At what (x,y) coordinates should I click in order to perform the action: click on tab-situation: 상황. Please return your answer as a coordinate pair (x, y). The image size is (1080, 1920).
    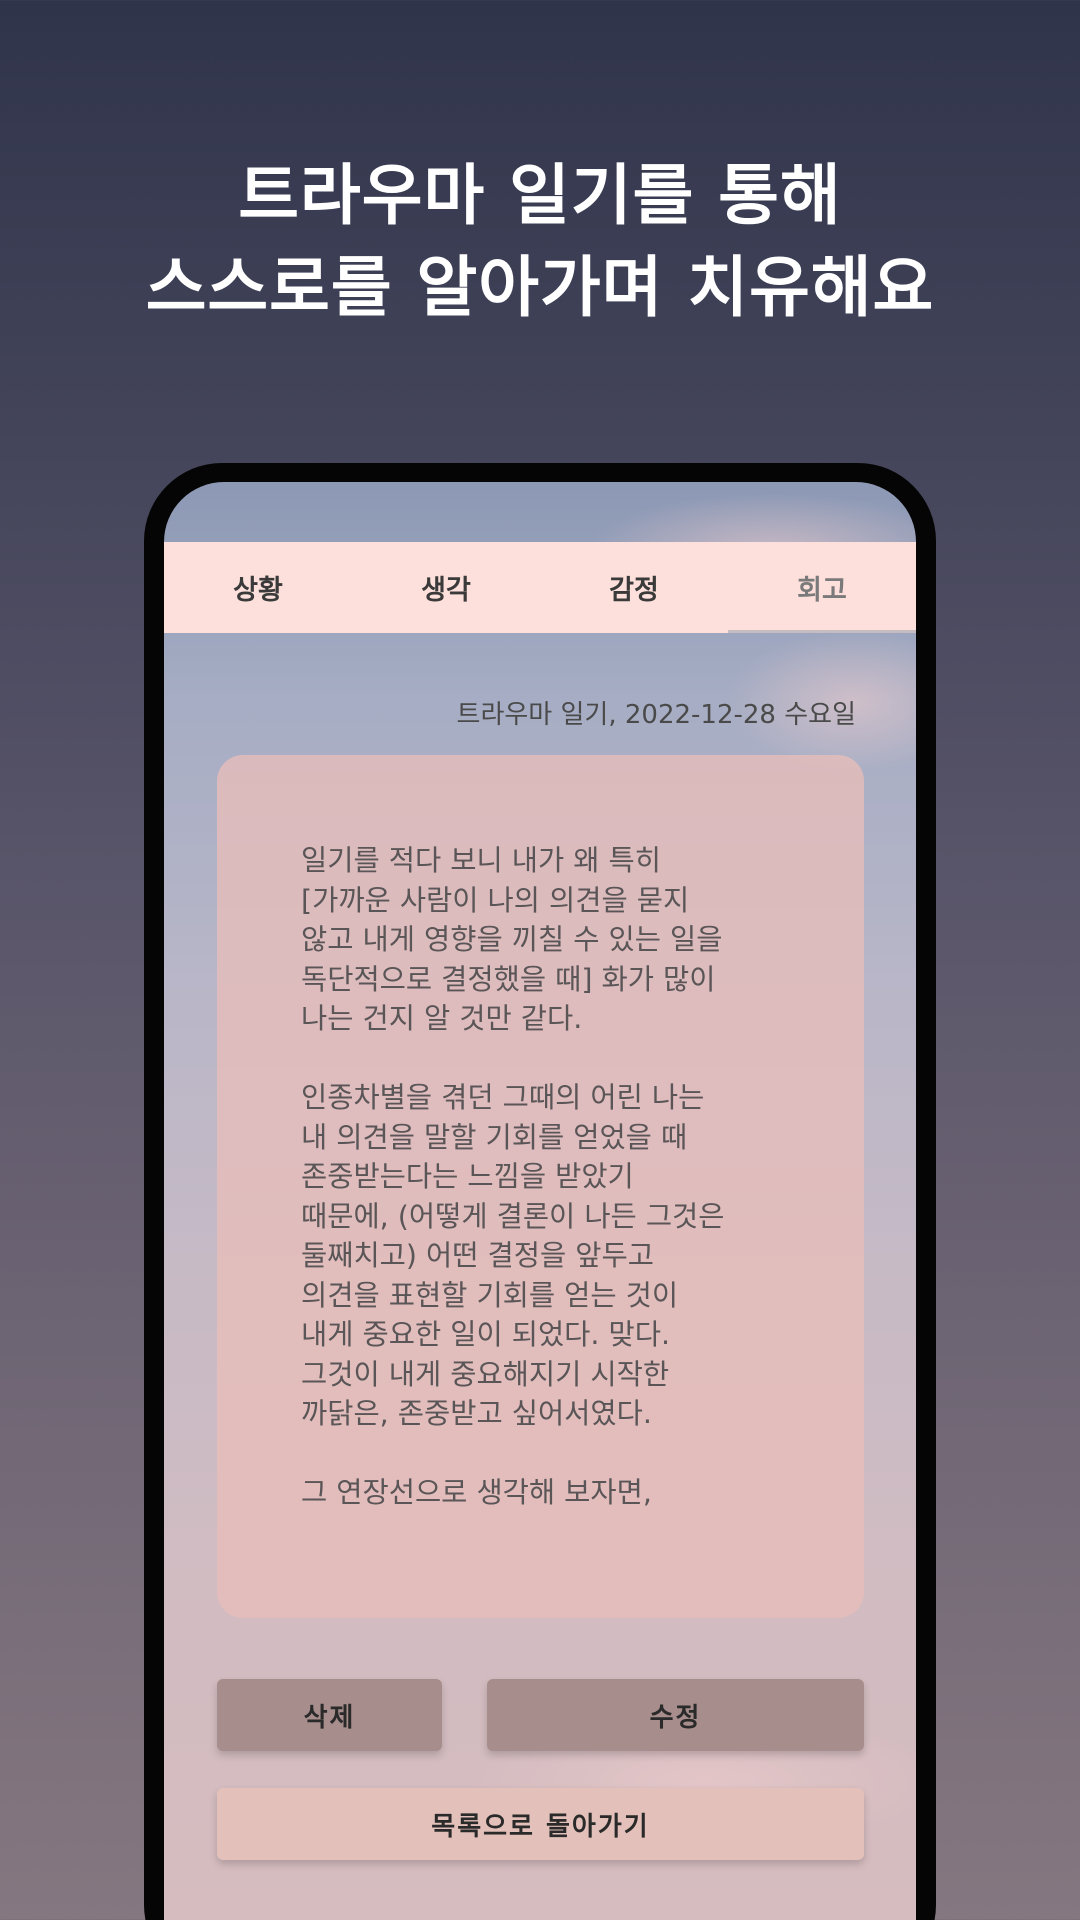
    Looking at the image, I should click on (258, 587).